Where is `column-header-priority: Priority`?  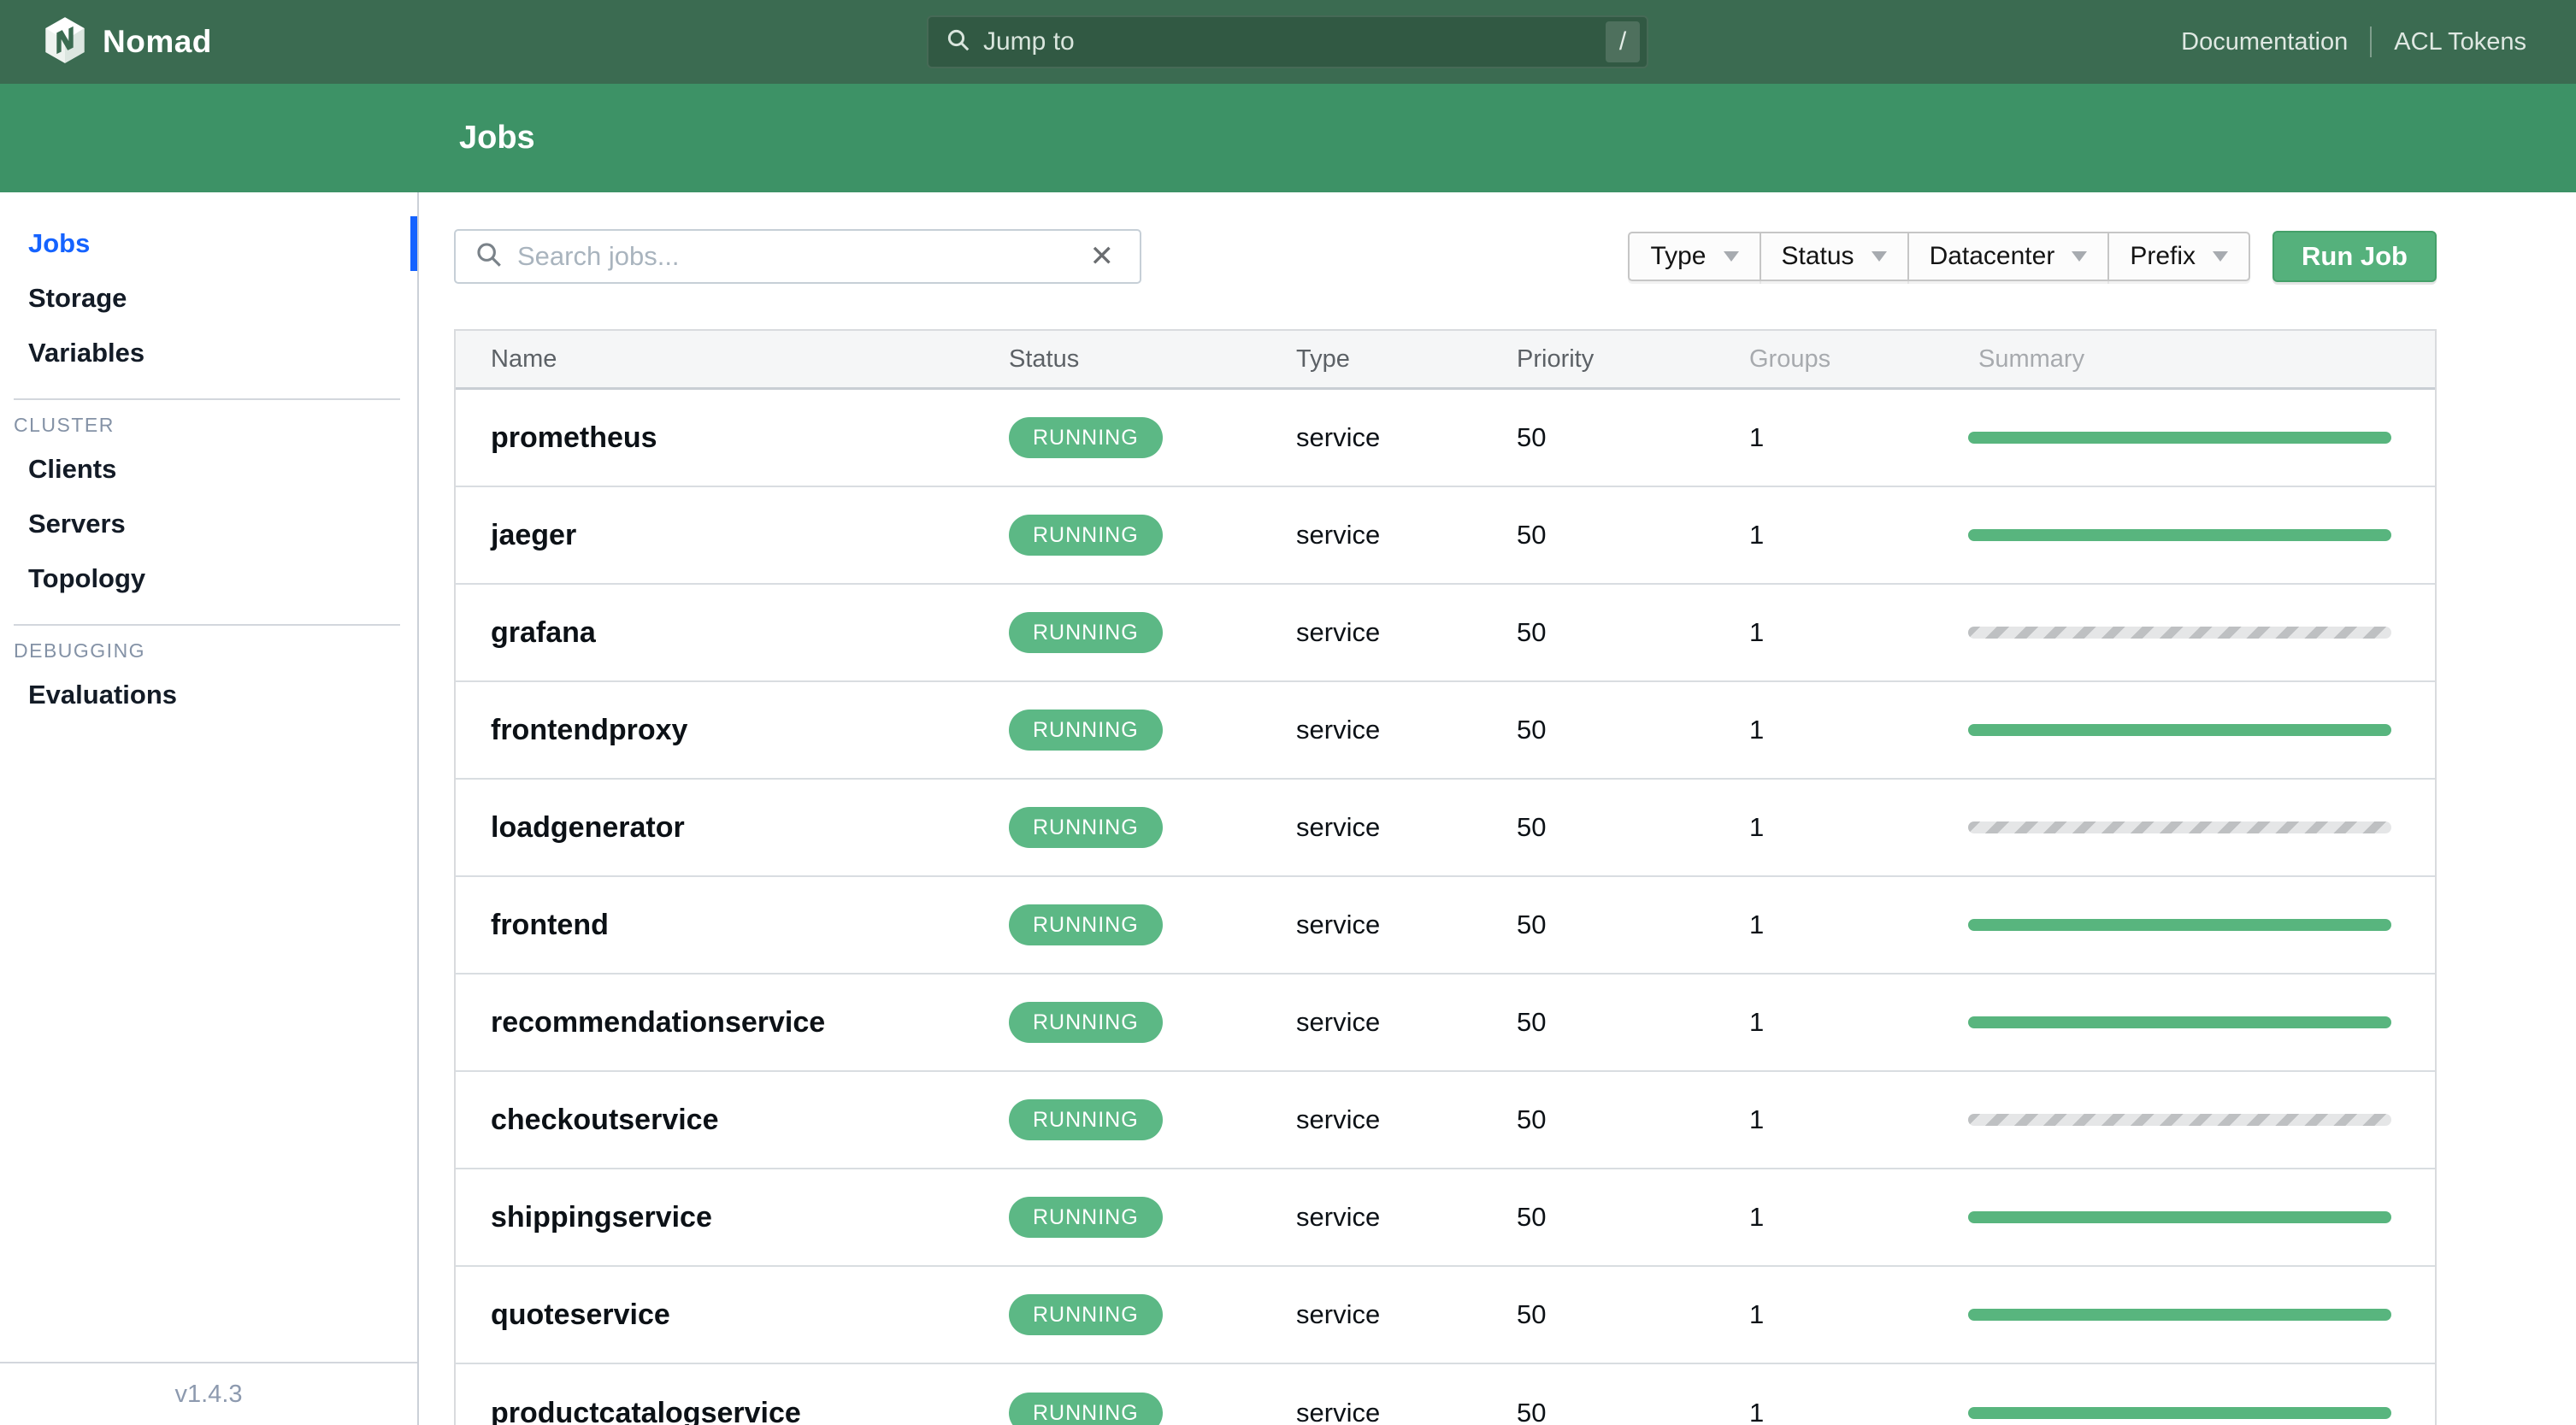
column-header-priority: Priority is located at coordinates (1633, 359).